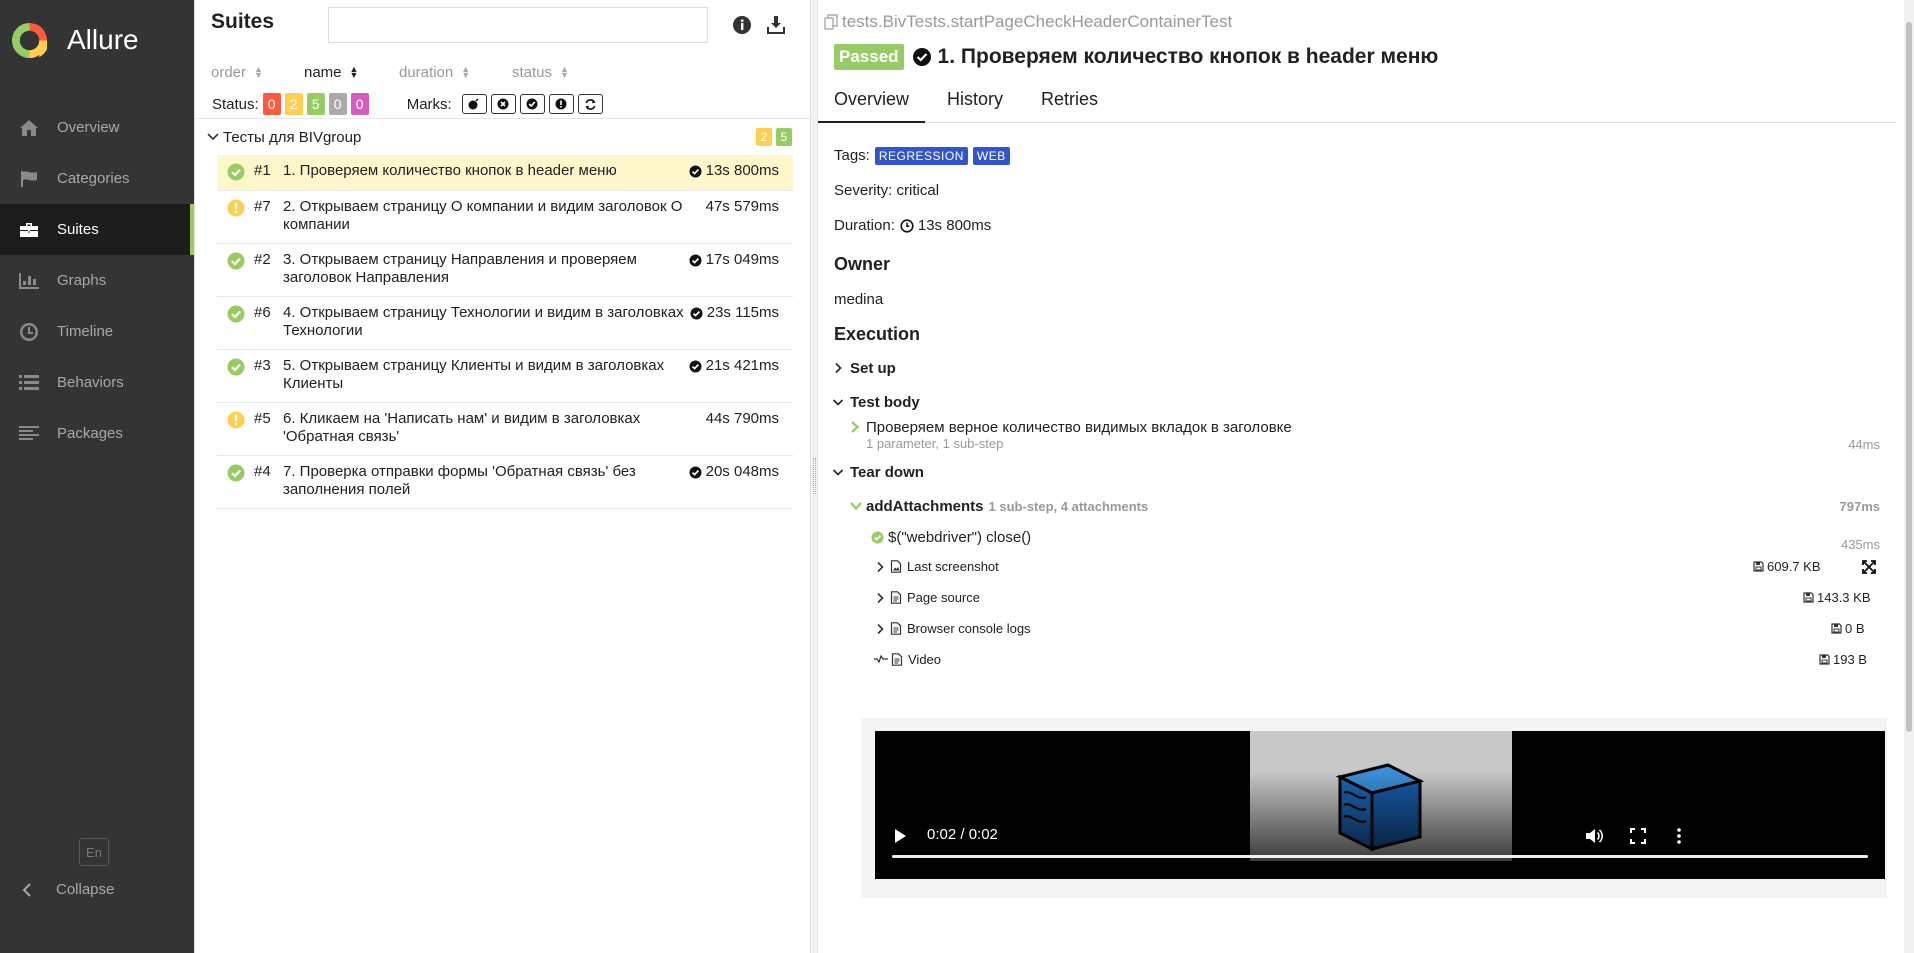 The width and height of the screenshot is (1914, 953). What do you see at coordinates (1069, 104) in the screenshot?
I see `tab-retries: Retries` at bounding box center [1069, 104].